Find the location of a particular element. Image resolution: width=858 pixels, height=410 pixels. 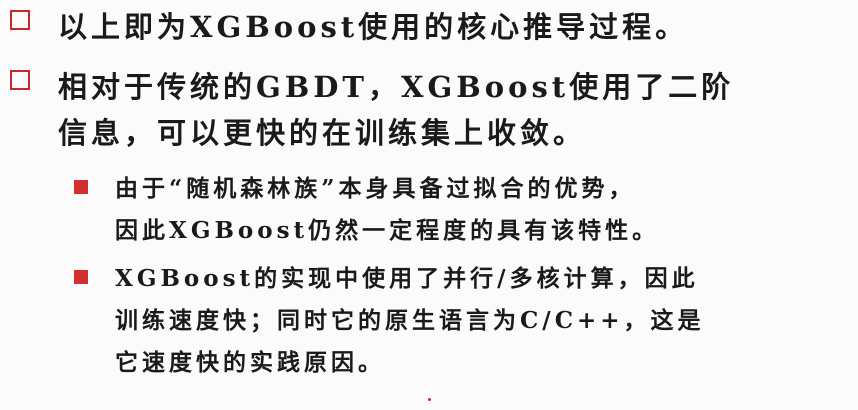

sub-bullet-text-line: XGBoost的实现中使用了并行/多核计算，因此 is located at coordinates (407, 278).